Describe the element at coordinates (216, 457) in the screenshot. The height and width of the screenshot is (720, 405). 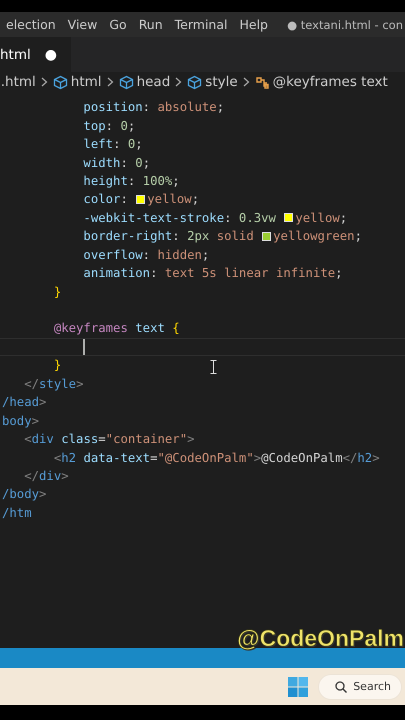
I see `code-text: <h2 data-text="@CodeOnPalm">@CodeOnPalm</h2>` at that location.